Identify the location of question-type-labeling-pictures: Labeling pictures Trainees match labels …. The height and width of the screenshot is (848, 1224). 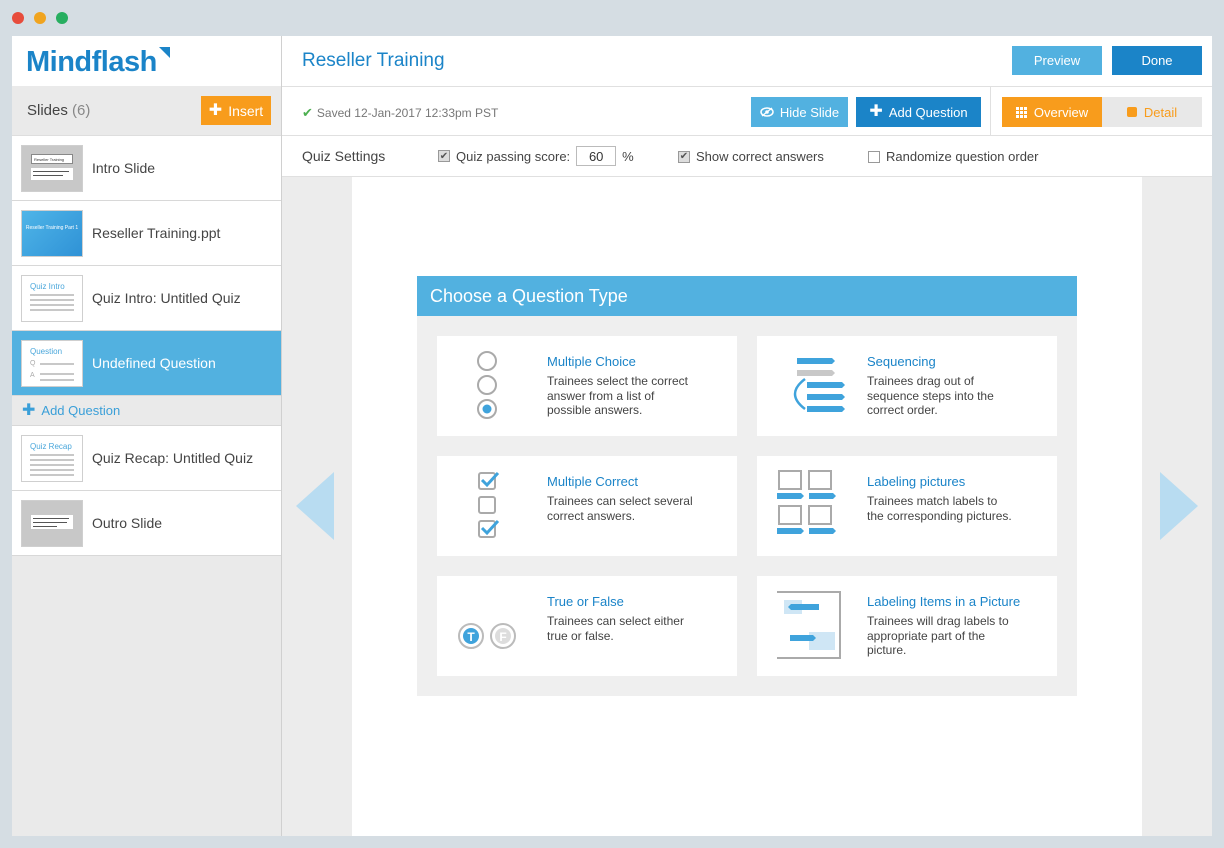
(907, 506).